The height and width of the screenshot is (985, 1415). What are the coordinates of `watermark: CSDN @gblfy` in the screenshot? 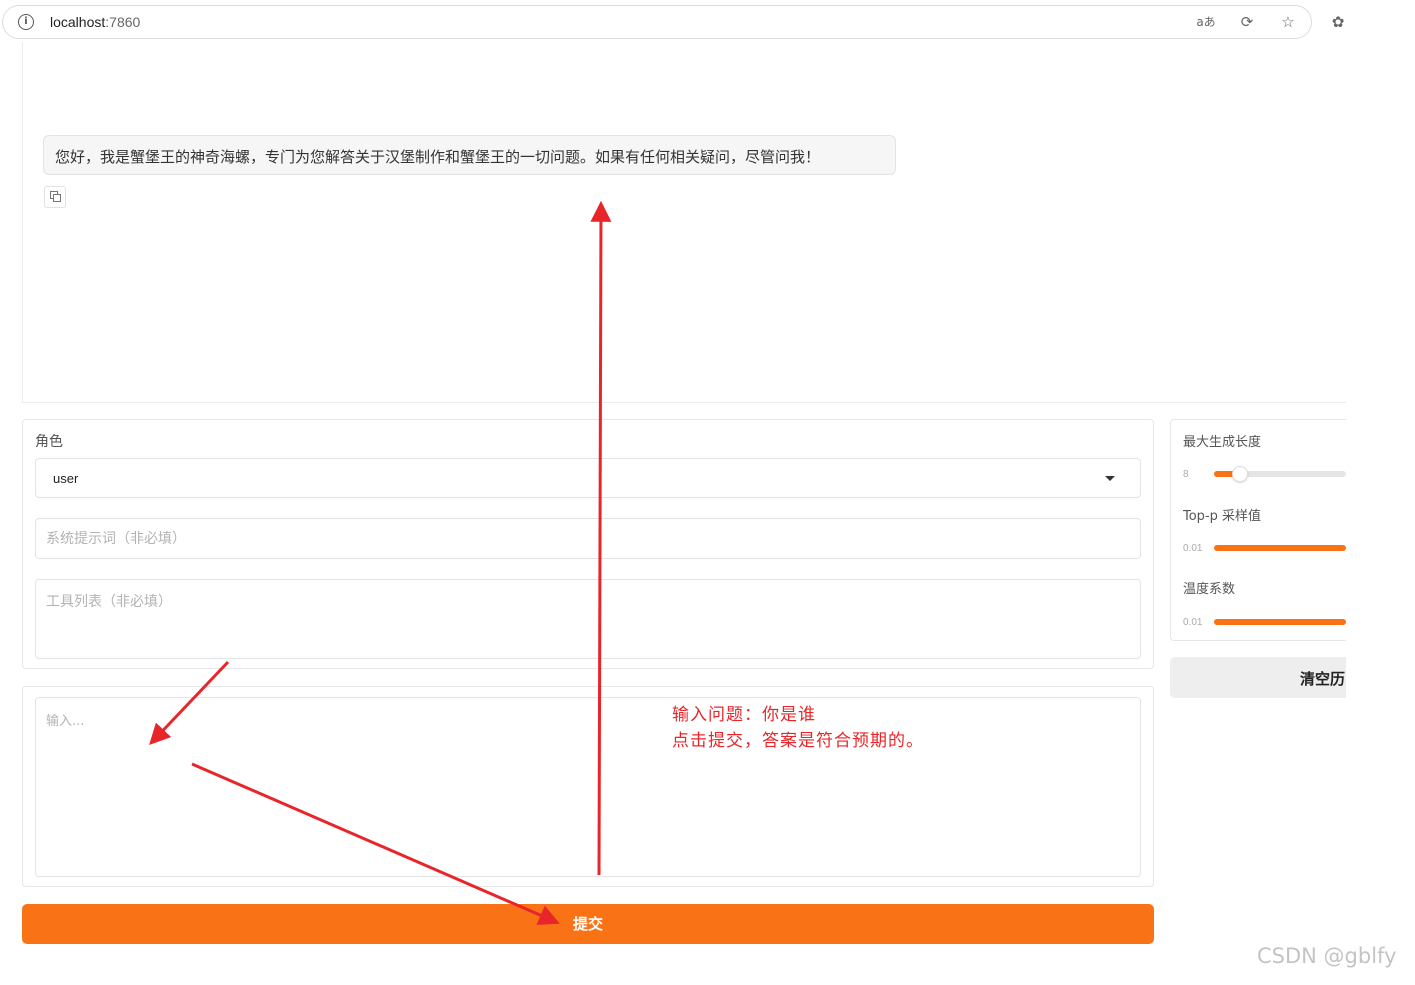 It's located at (1327, 956).